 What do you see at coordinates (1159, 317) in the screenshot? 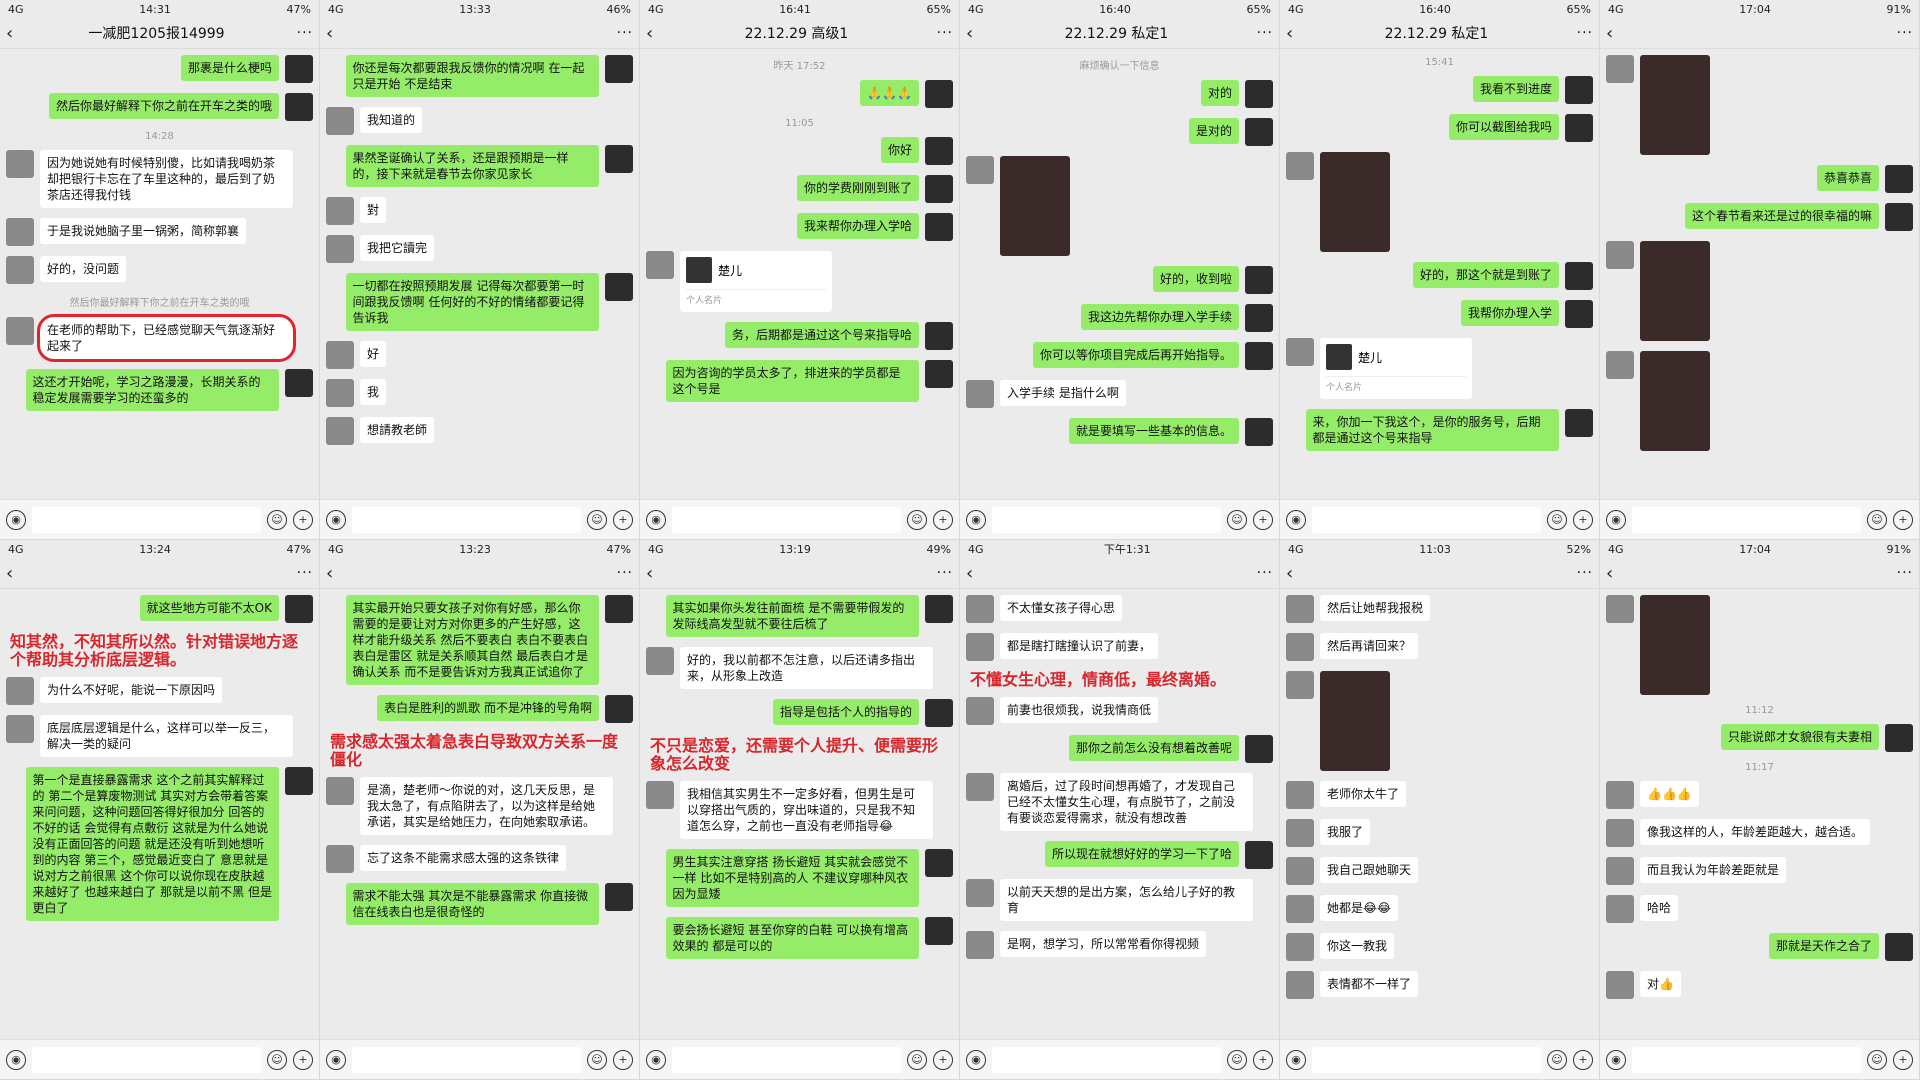
I see `message-bubble: 我这边先帮你办理入学手续` at bounding box center [1159, 317].